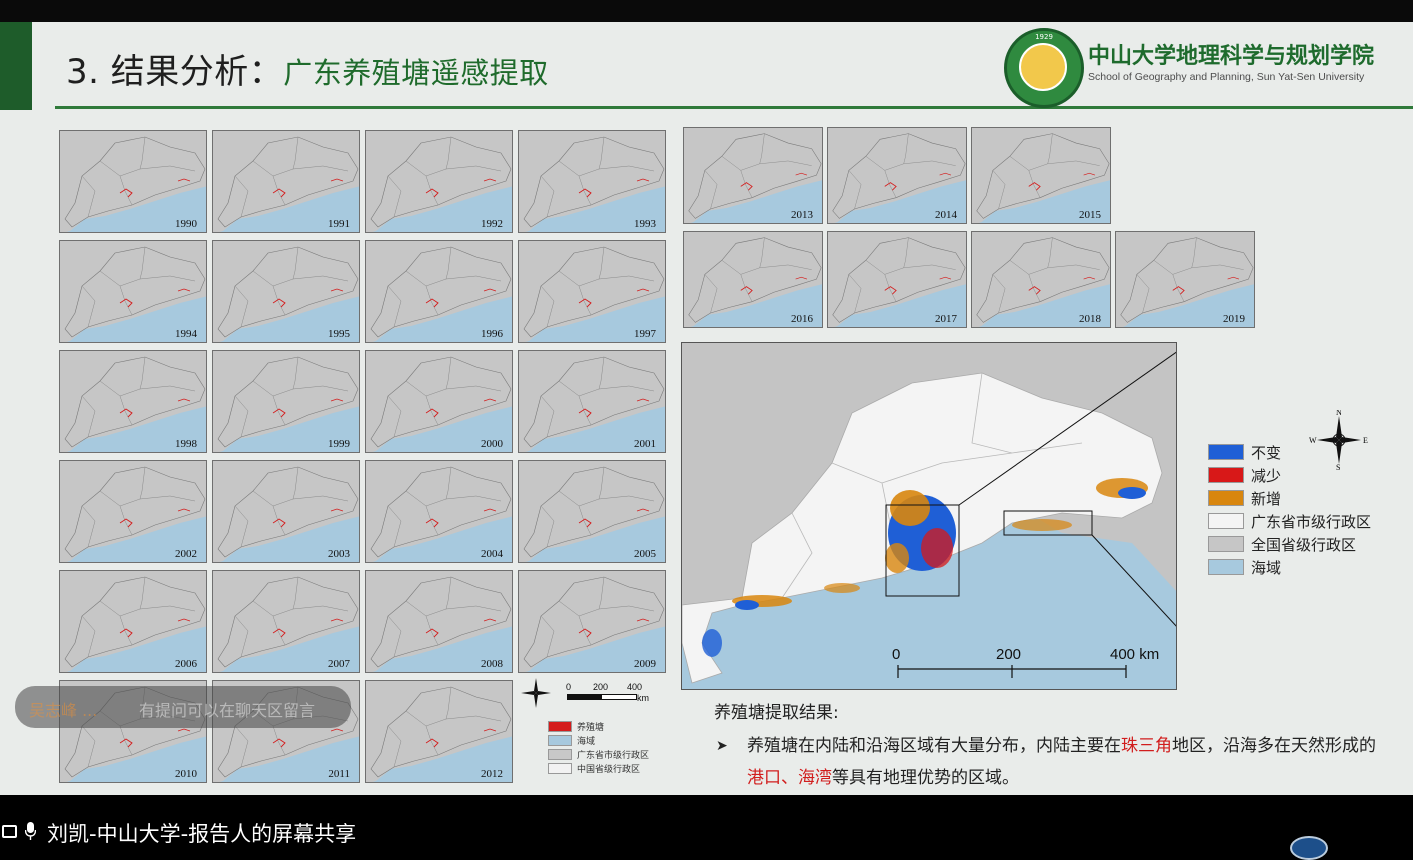 Image resolution: width=1413 pixels, height=860 pixels. I want to click on map-panel-year: 2004, so click(492, 554).